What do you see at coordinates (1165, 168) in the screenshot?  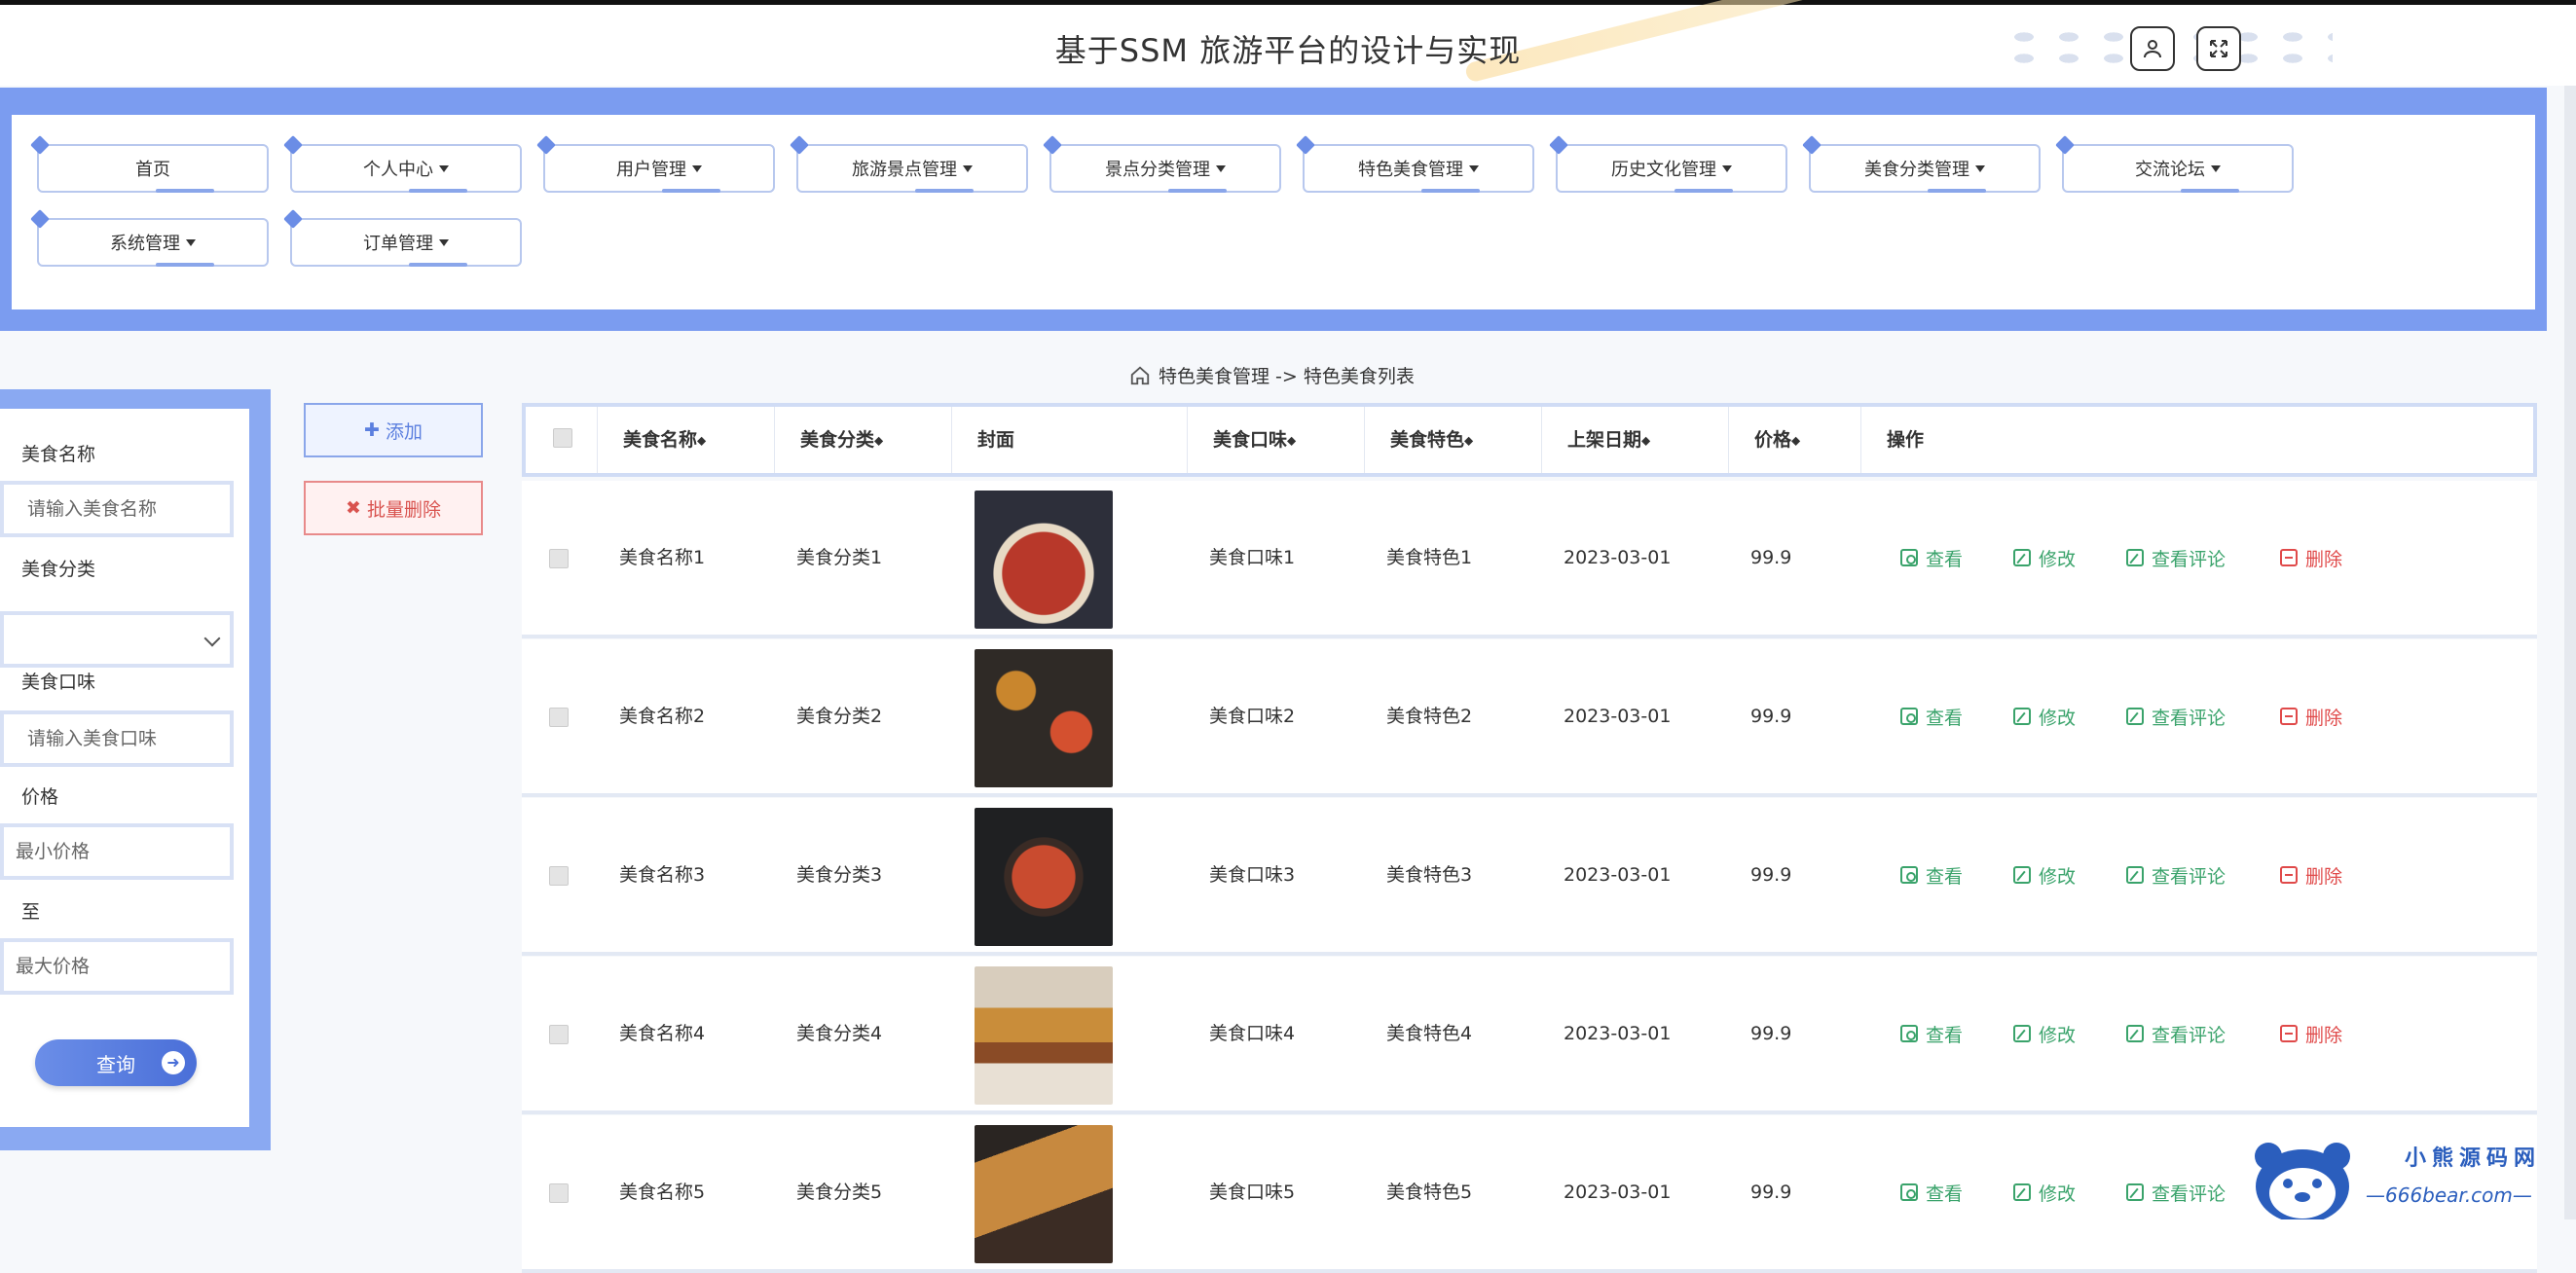 I see `nav-item-4: 景点分类管理` at bounding box center [1165, 168].